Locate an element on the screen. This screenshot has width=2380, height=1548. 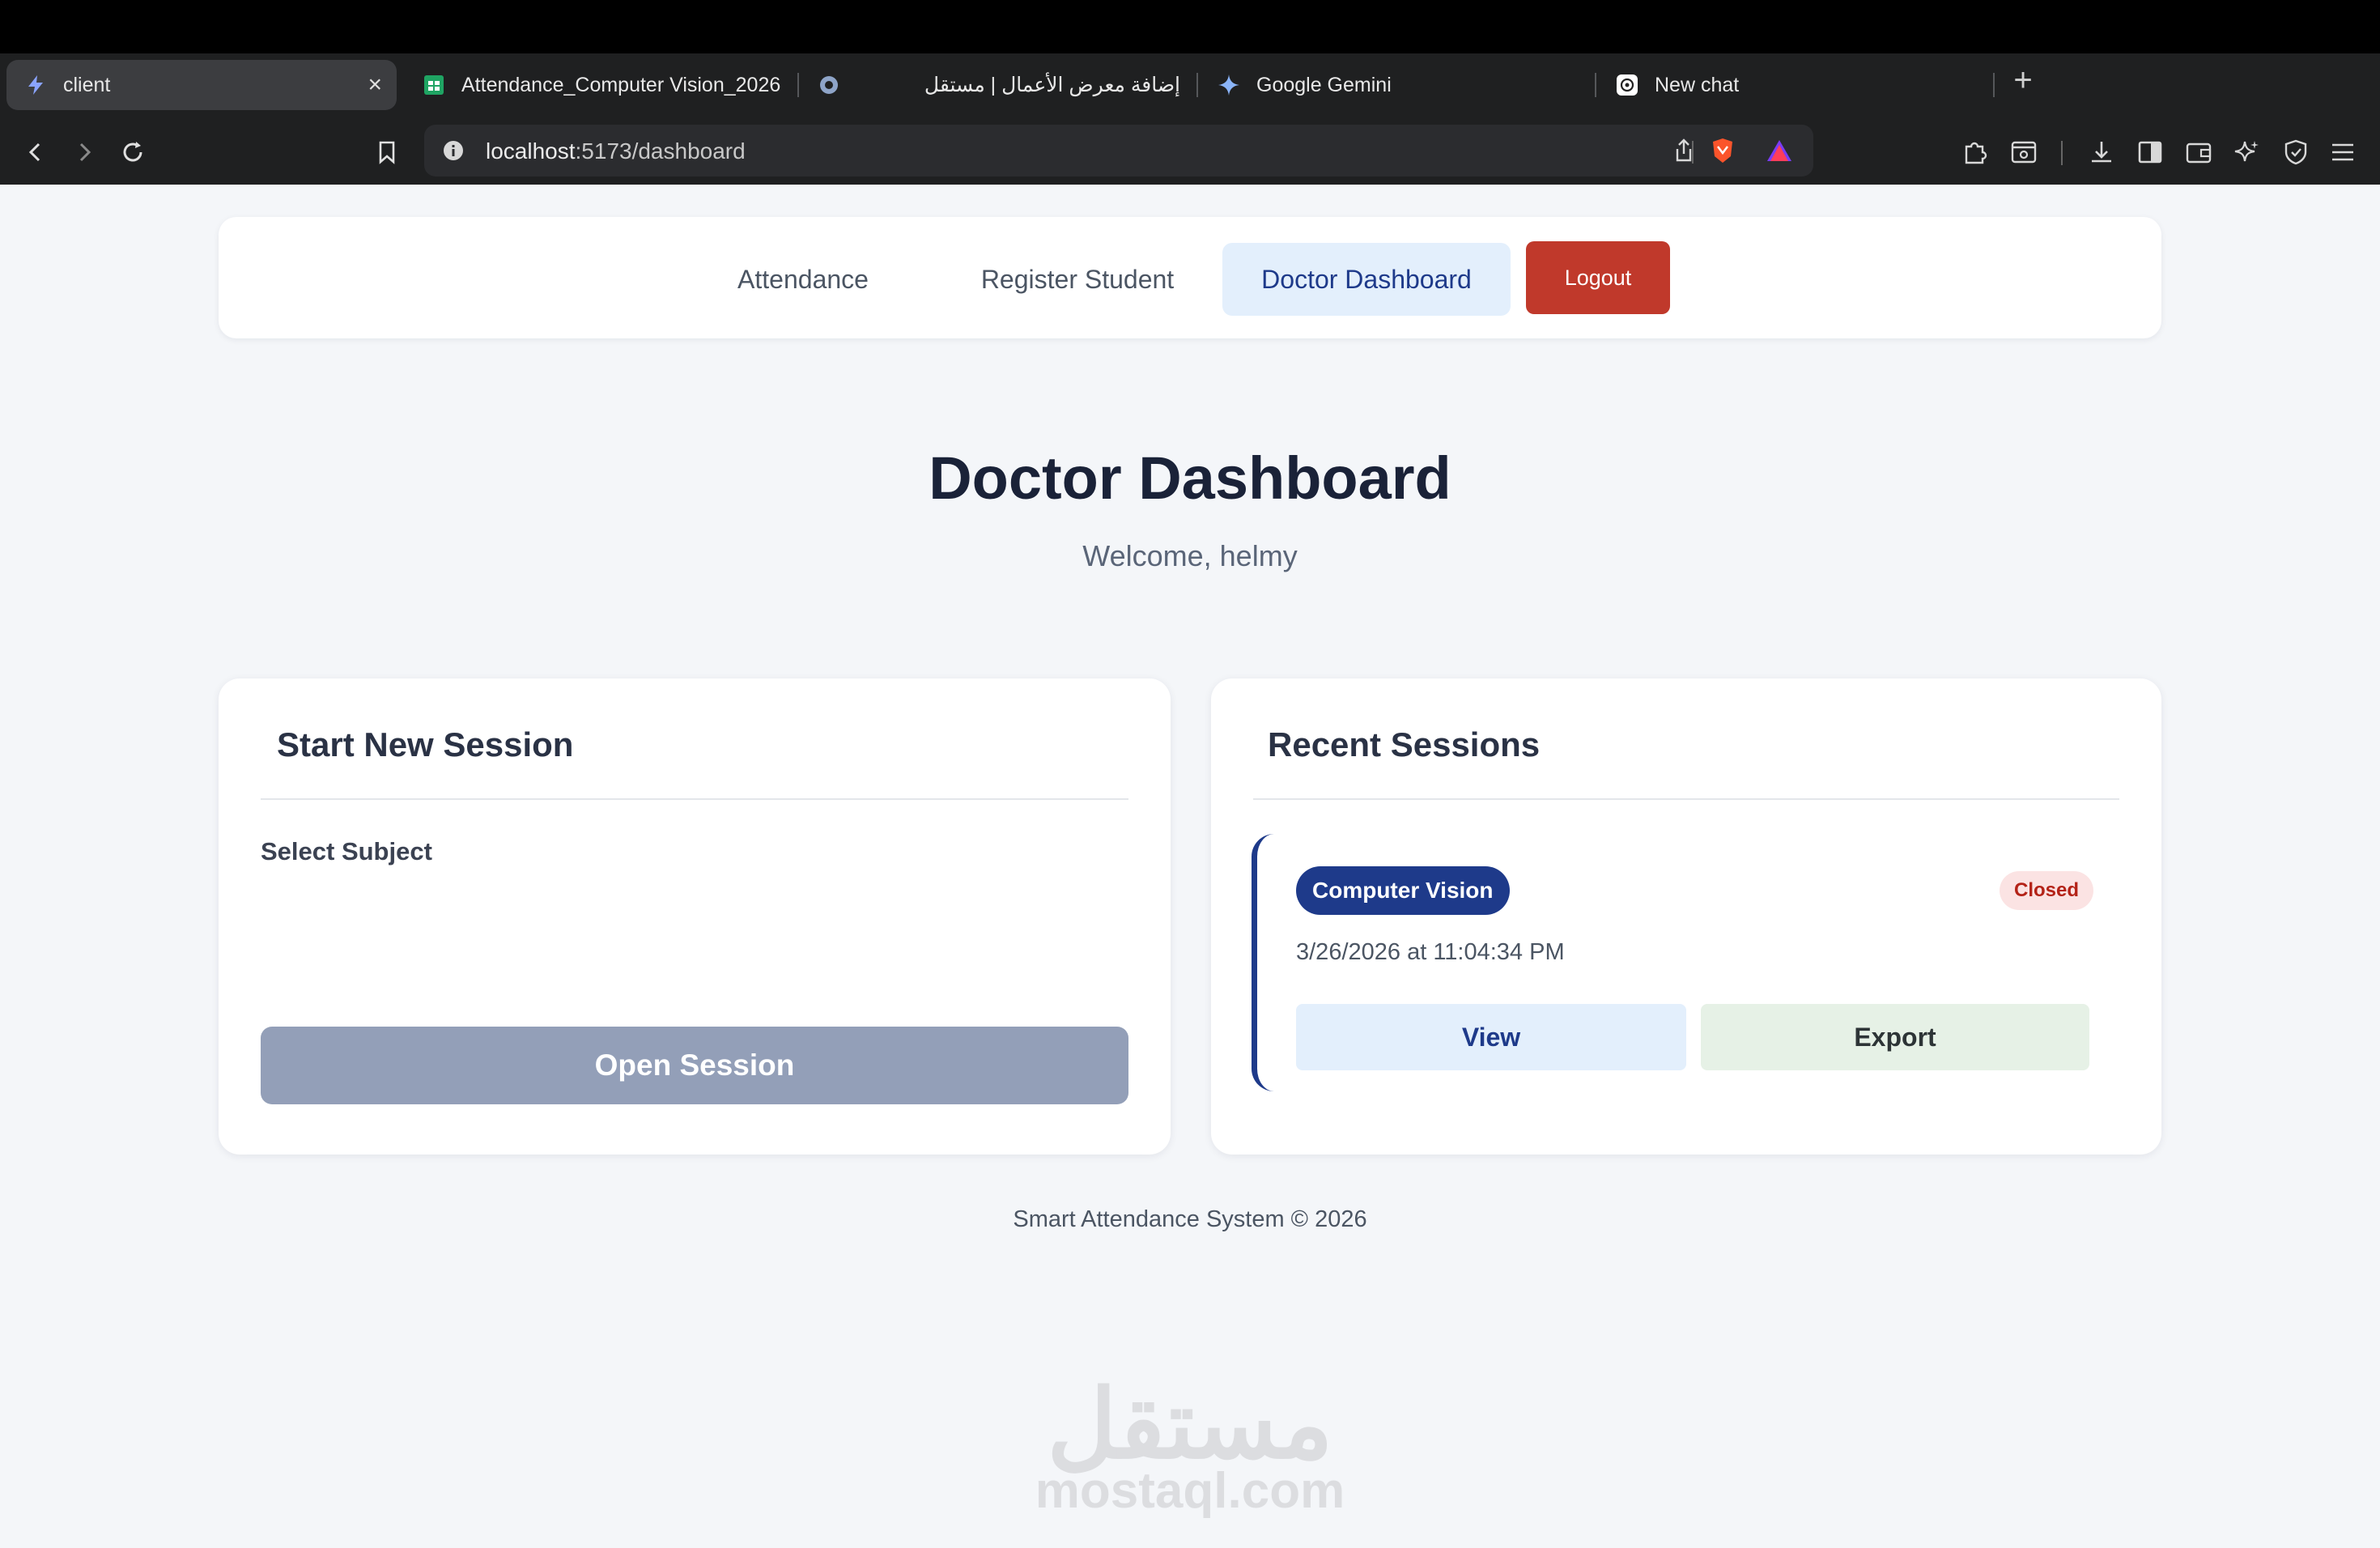
wallet-icon is located at coordinates (2198, 152).